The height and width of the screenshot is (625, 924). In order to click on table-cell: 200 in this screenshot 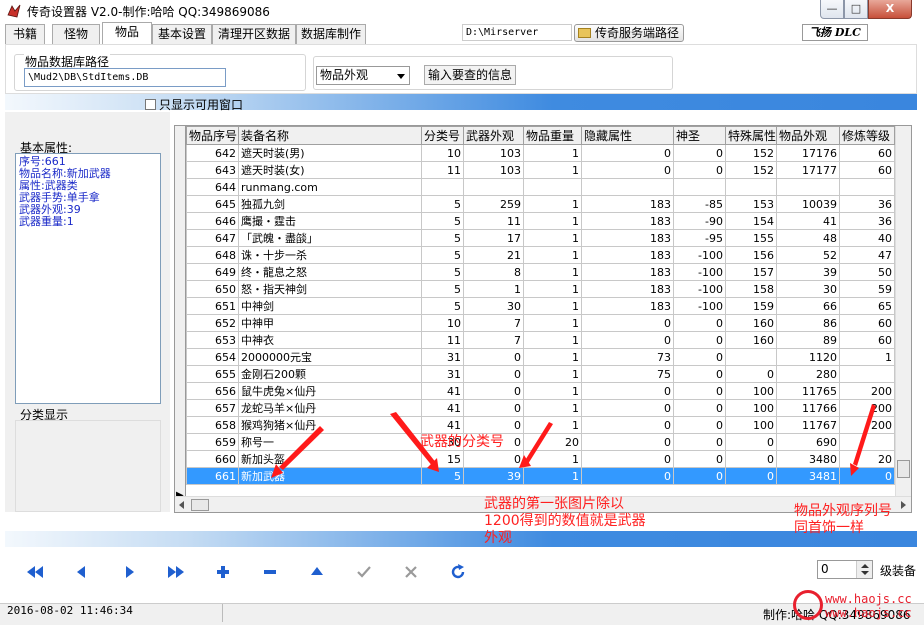, I will do `click(867, 425)`.